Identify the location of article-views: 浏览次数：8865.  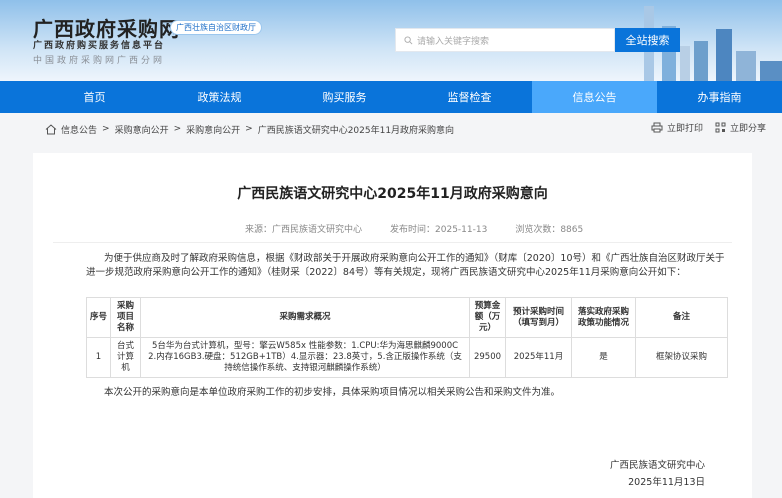
(549, 230).